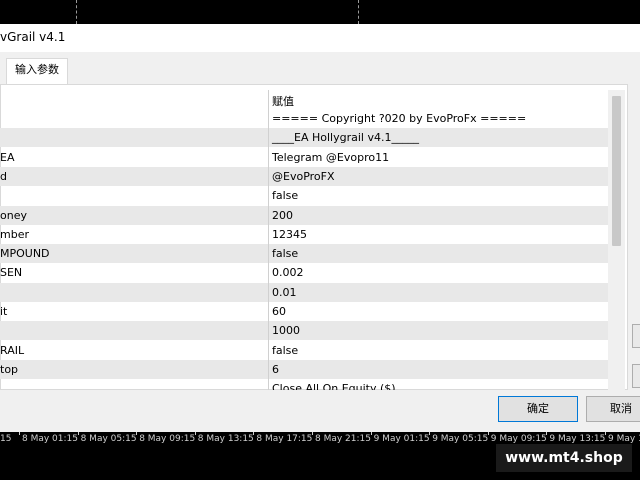  Describe the element at coordinates (320, 38) in the screenshot. I see `dialog-titlebar: vGrail v4.1` at that location.